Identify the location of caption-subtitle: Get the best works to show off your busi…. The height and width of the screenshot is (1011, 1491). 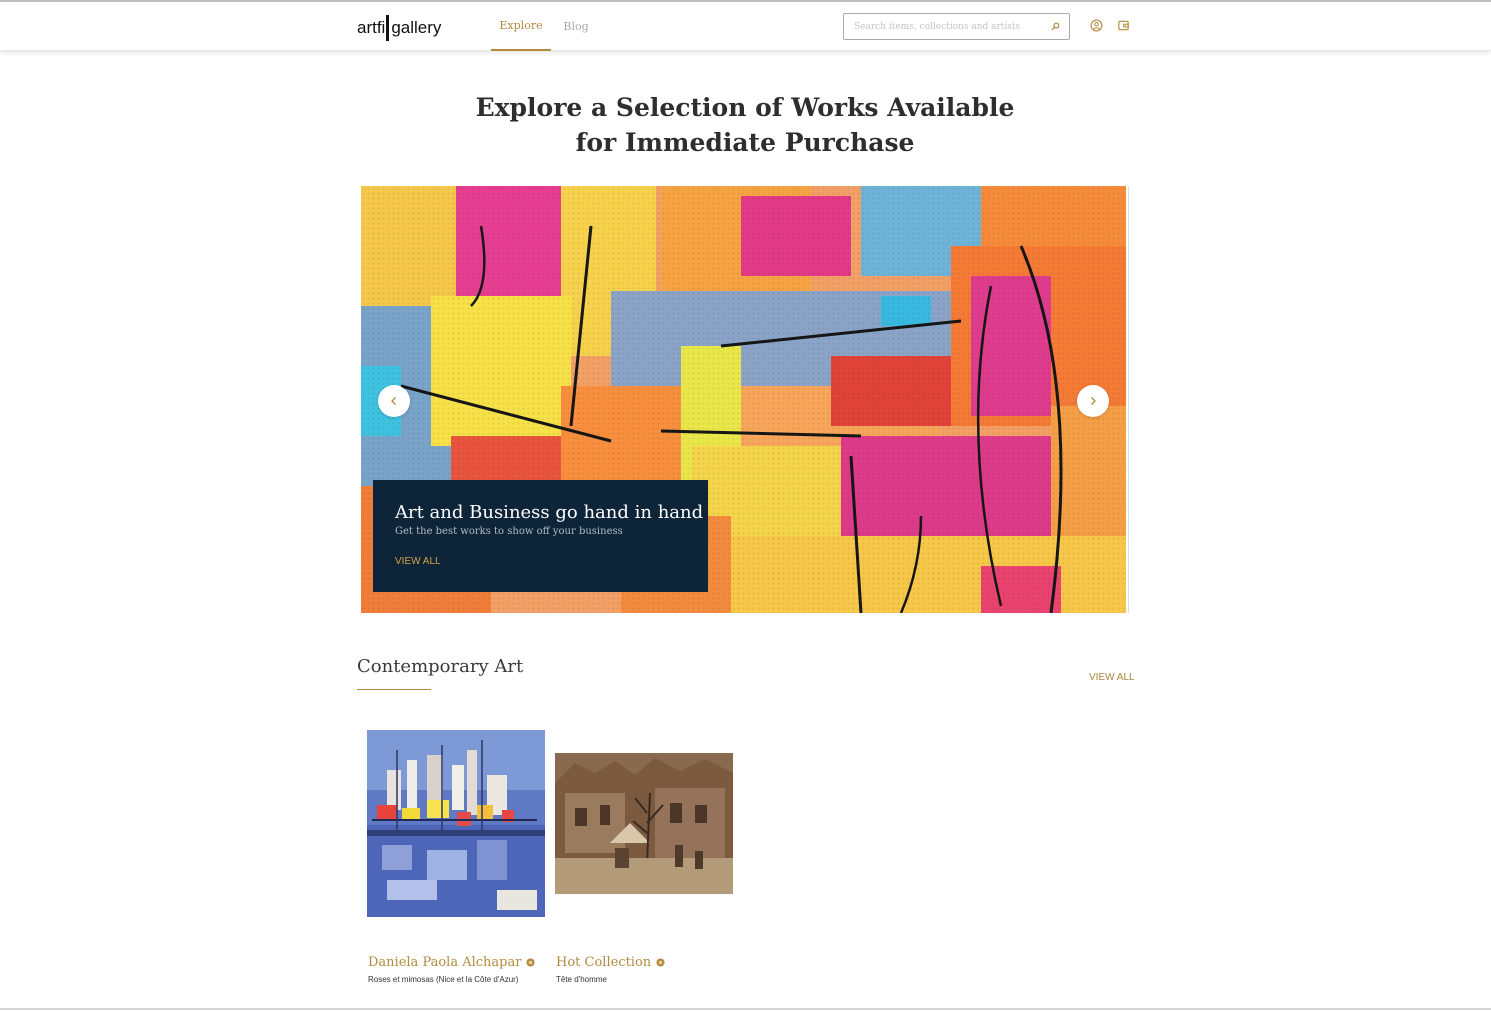
(509, 531).